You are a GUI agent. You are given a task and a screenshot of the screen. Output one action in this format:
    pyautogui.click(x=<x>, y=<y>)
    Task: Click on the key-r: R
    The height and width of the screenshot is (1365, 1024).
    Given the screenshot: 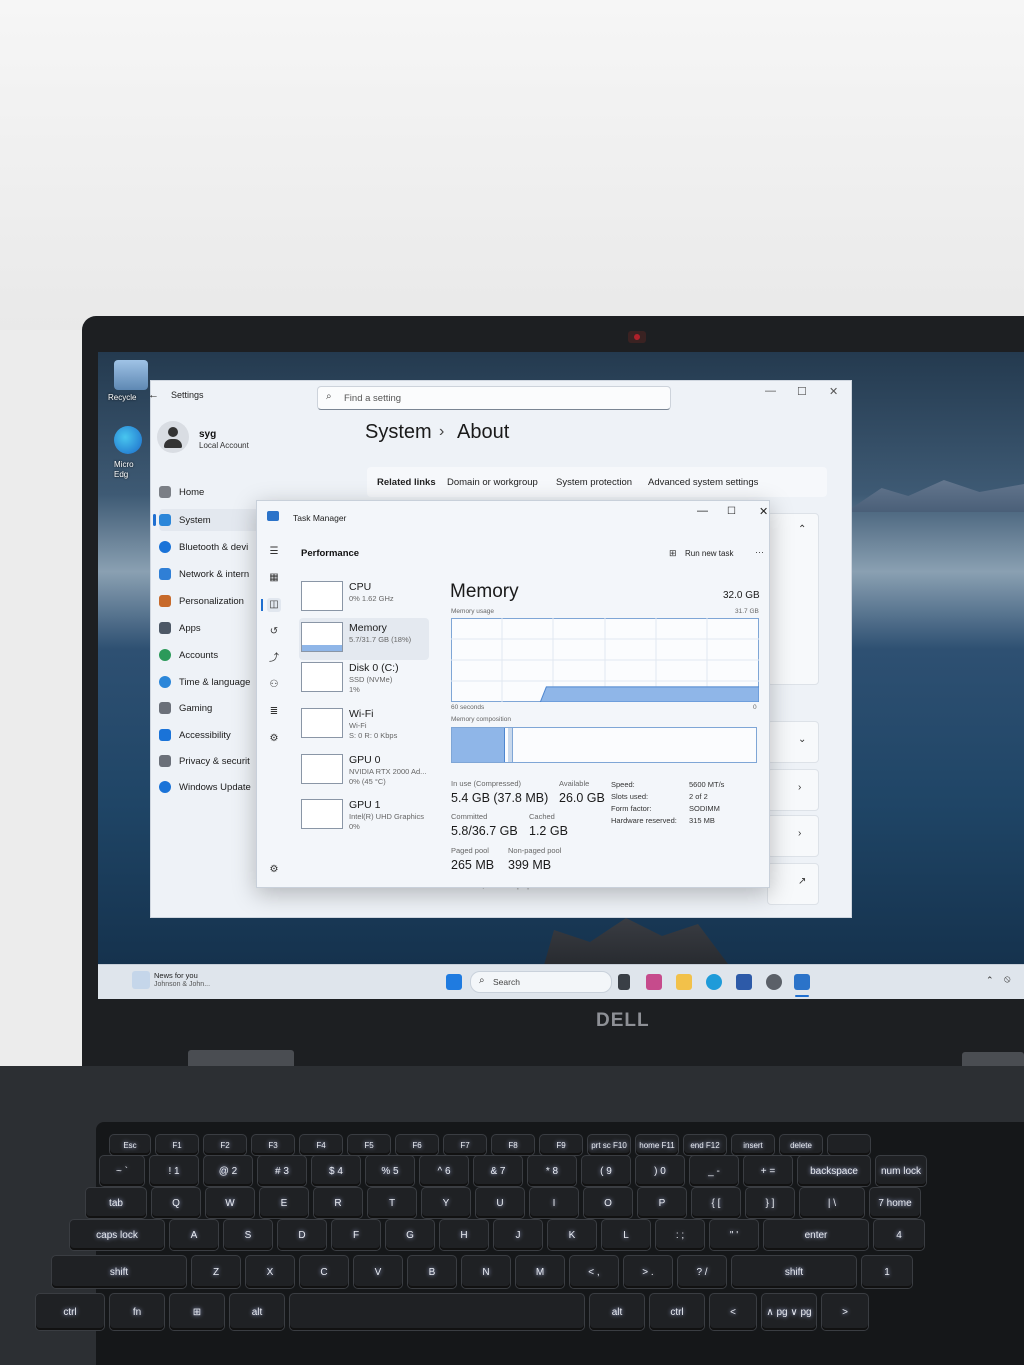 What is the action you would take?
    pyautogui.click(x=338, y=1203)
    